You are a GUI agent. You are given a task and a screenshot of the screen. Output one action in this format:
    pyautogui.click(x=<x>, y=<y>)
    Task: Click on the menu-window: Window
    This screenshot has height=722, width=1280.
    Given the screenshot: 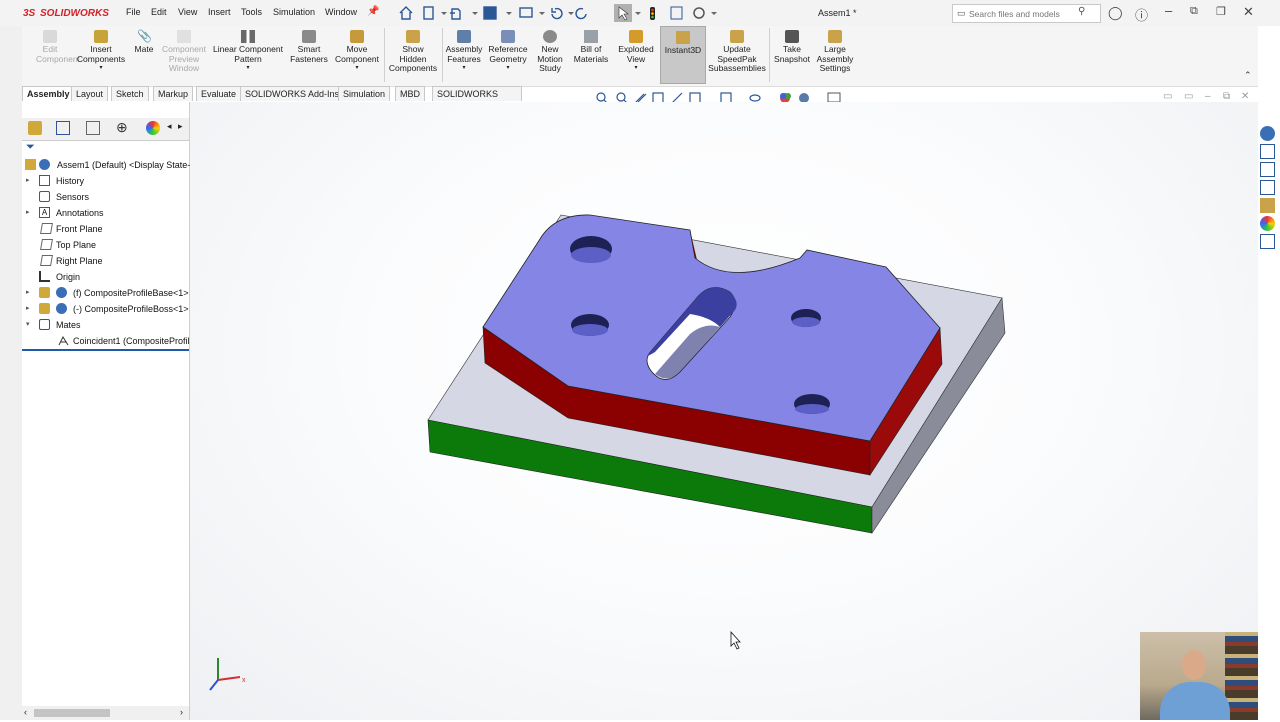 What is the action you would take?
    pyautogui.click(x=341, y=12)
    